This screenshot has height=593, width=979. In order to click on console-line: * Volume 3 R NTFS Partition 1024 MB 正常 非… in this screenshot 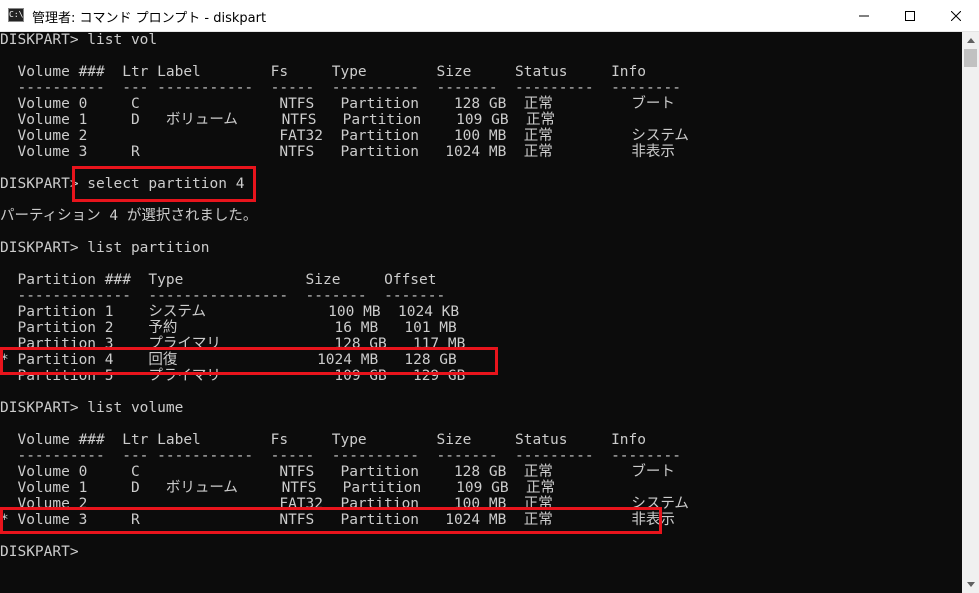, I will do `click(337, 520)`.